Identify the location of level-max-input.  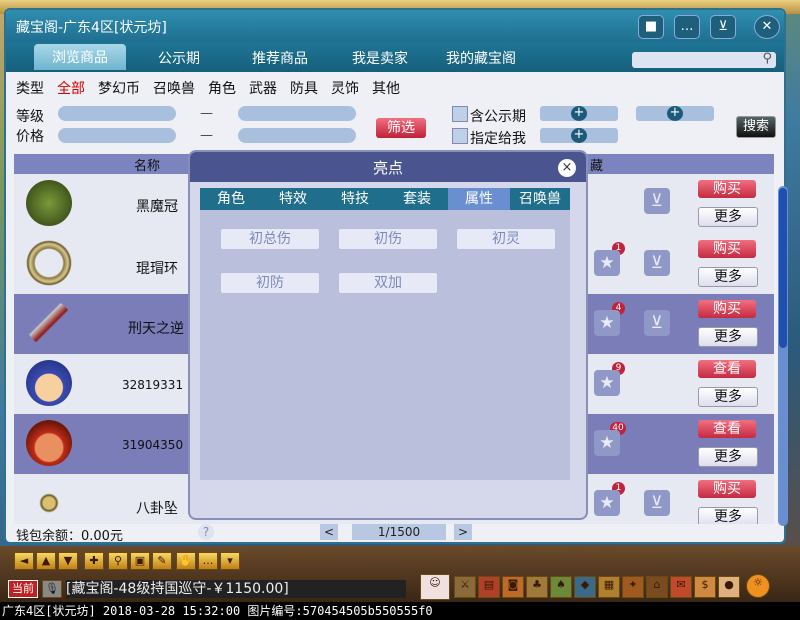
(297, 113).